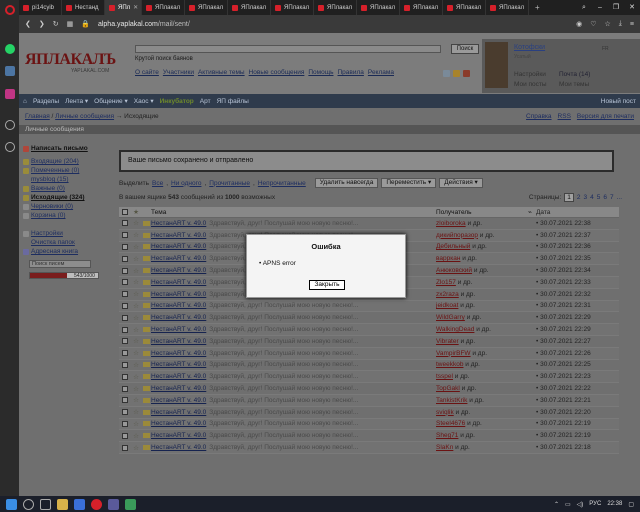 This screenshot has width=640, height=512. I want to click on notifications-tray-icon: ▢, so click(631, 504).